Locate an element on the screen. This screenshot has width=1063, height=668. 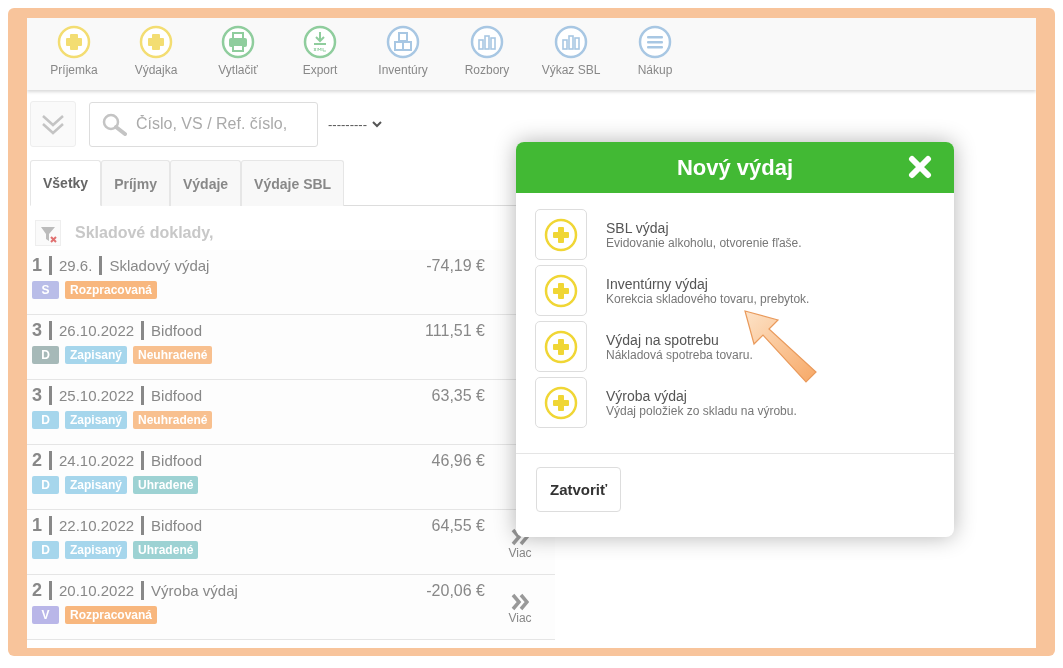
boxes-icon is located at coordinates (403, 42).